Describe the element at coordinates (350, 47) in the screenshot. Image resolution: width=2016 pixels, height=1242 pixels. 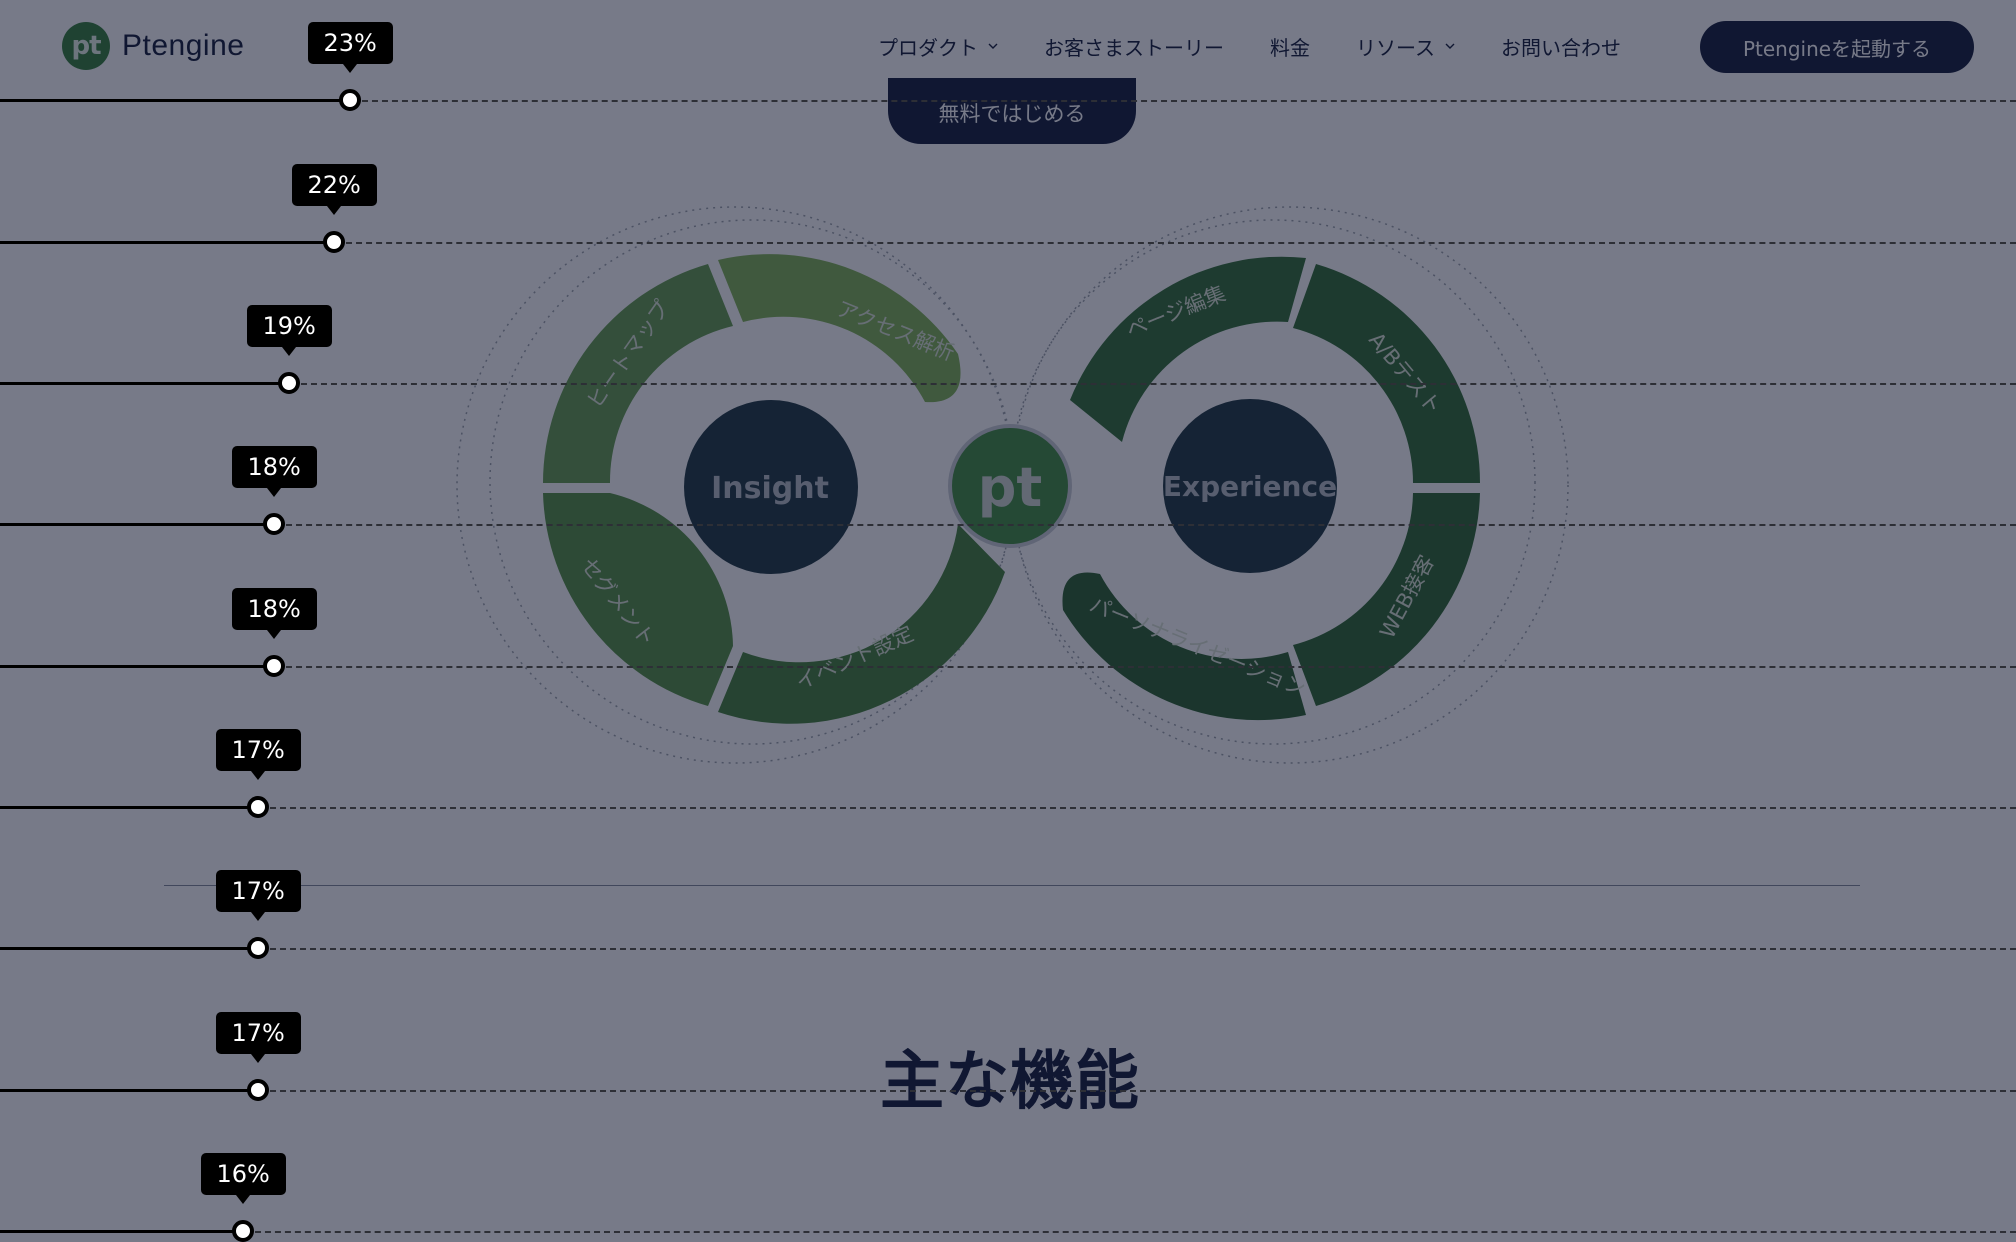
I see `scroll-marker-label: 23%` at that location.